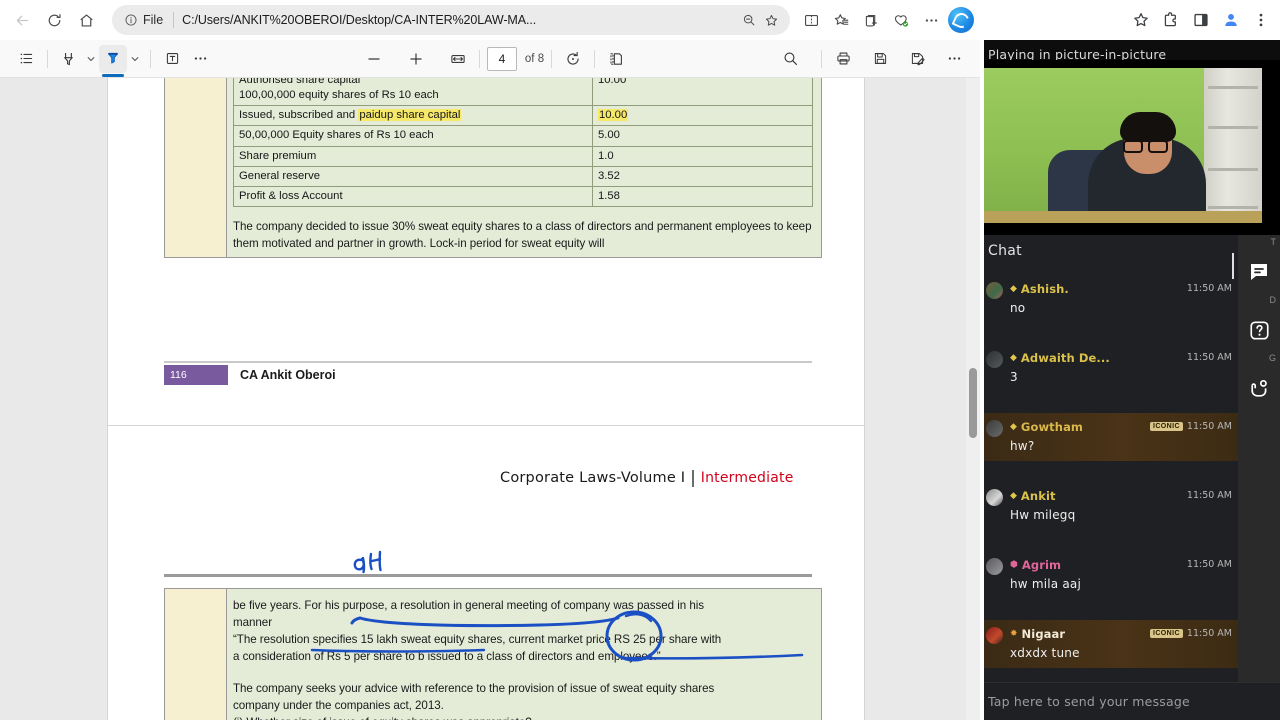 This screenshot has height=720, width=1280. What do you see at coordinates (702, 197) in the screenshot?
I see `table-cell-value: 1.58` at bounding box center [702, 197].